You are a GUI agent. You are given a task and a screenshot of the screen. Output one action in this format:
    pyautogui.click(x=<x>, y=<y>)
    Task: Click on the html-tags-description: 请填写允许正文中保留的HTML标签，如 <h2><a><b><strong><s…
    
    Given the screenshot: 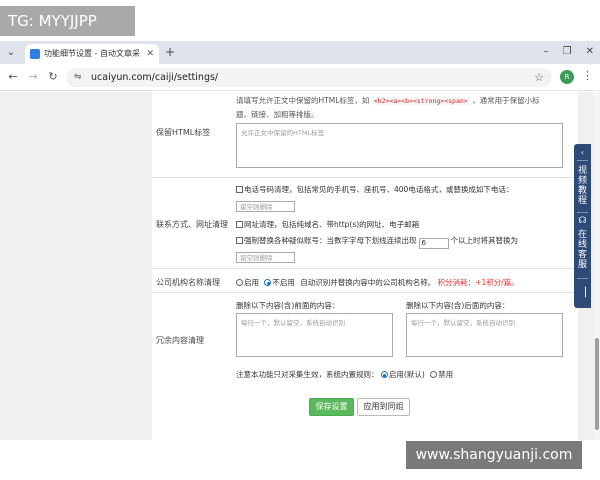 What is the action you would take?
    pyautogui.click(x=388, y=100)
    